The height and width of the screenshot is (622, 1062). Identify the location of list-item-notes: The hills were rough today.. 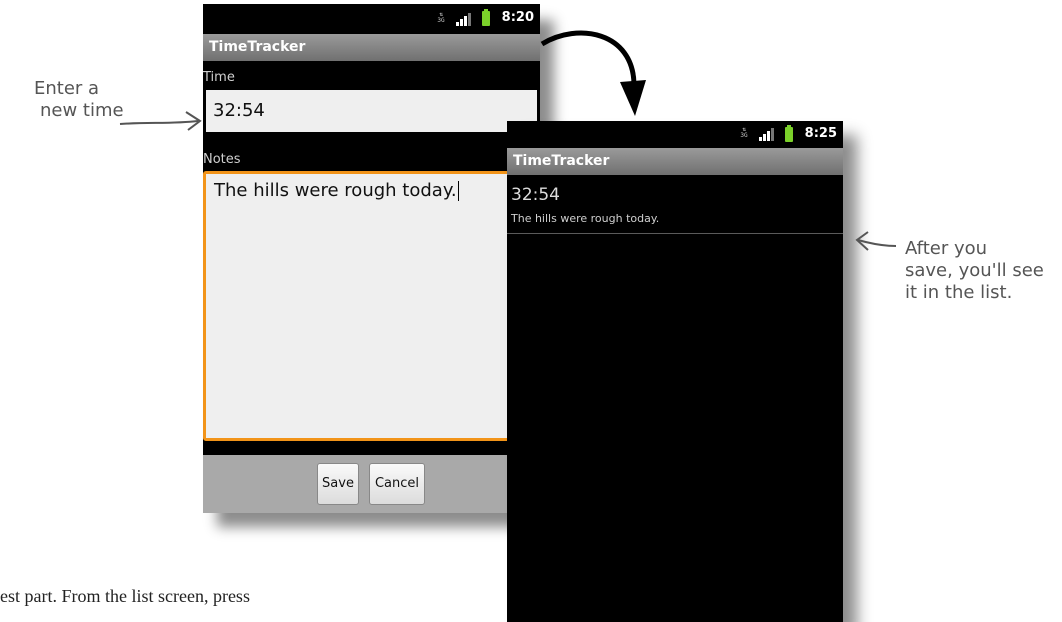
(585, 218).